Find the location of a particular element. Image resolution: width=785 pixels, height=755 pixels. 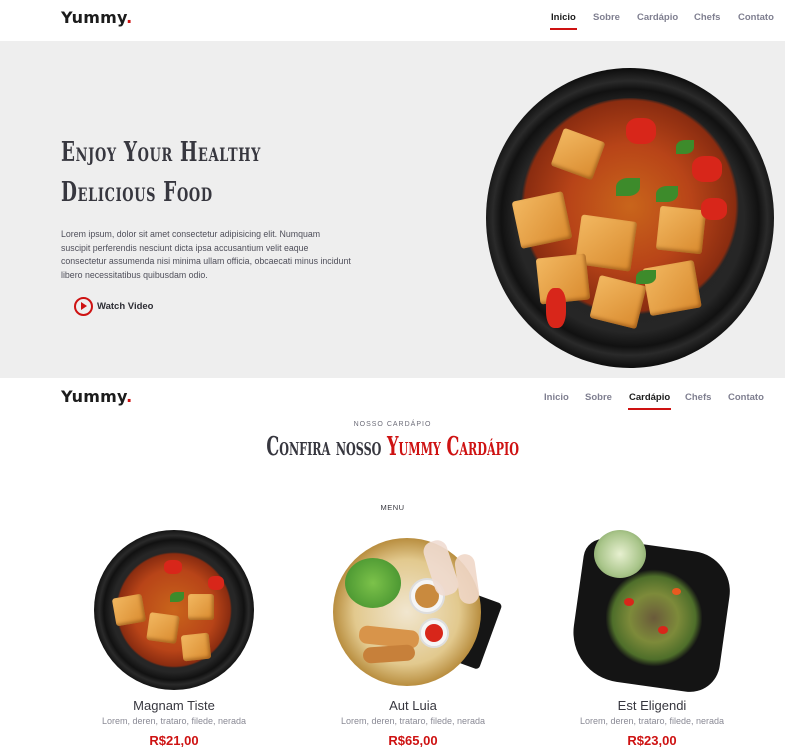

menu-item-name: Aut Luia is located at coordinates (413, 705).